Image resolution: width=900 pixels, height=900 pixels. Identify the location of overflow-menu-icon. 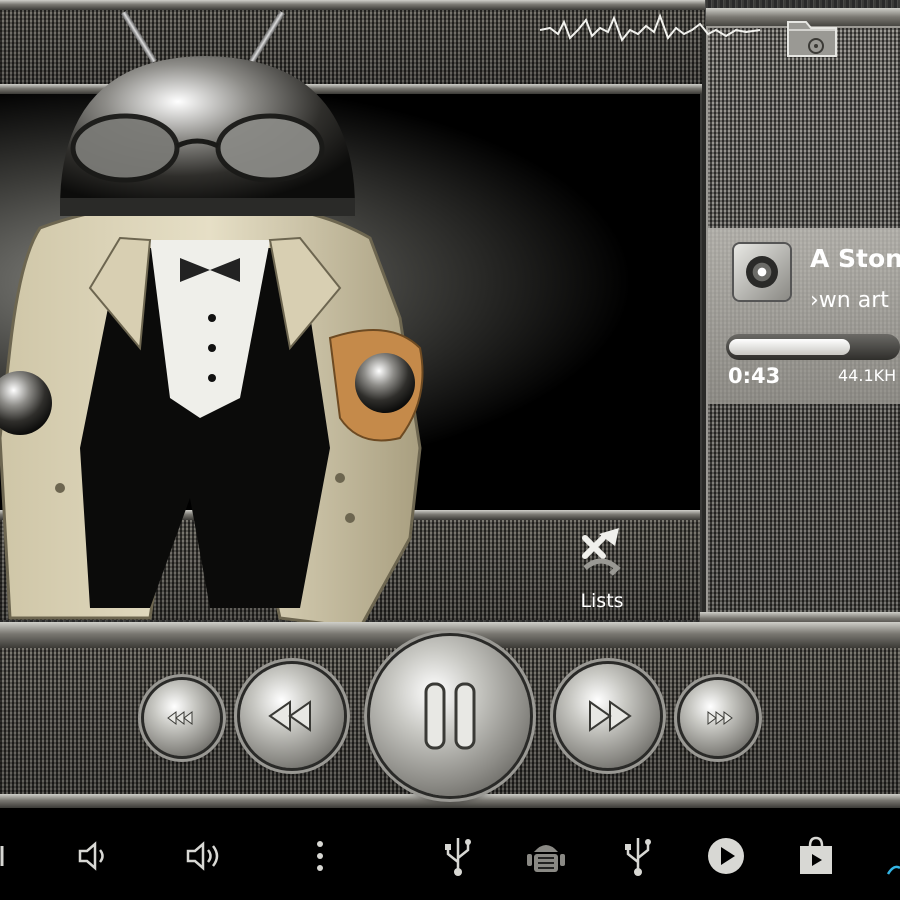
(320, 856).